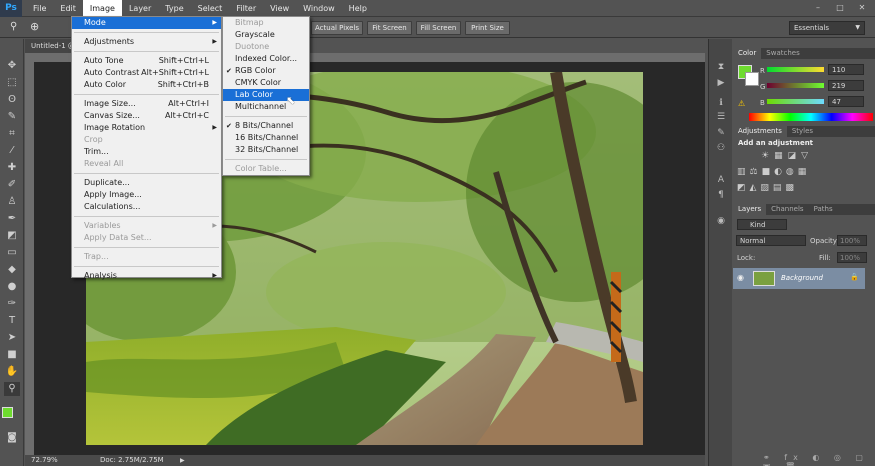 Image resolution: width=875 pixels, height=466 pixels. What do you see at coordinates (319, 8) in the screenshot?
I see `menu-window: Window` at bounding box center [319, 8].